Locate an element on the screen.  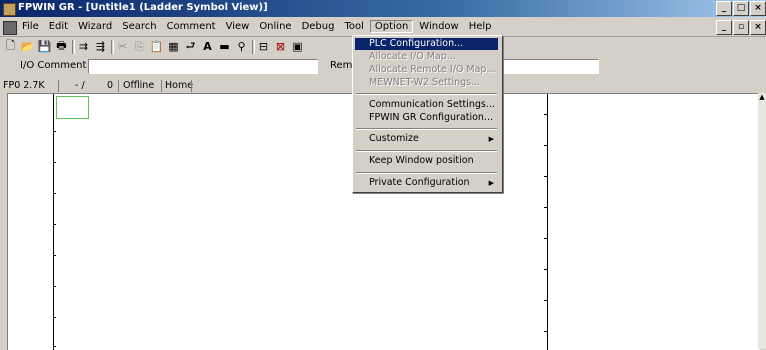
text-icon: A is located at coordinates (207, 46).